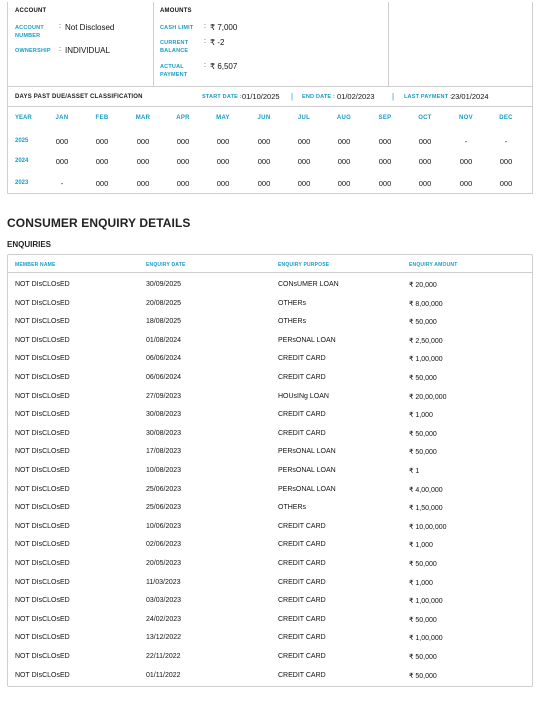 The image size is (541, 706). Describe the element at coordinates (466, 118) in the screenshot. I see `dpd-month-header: NOV` at that location.